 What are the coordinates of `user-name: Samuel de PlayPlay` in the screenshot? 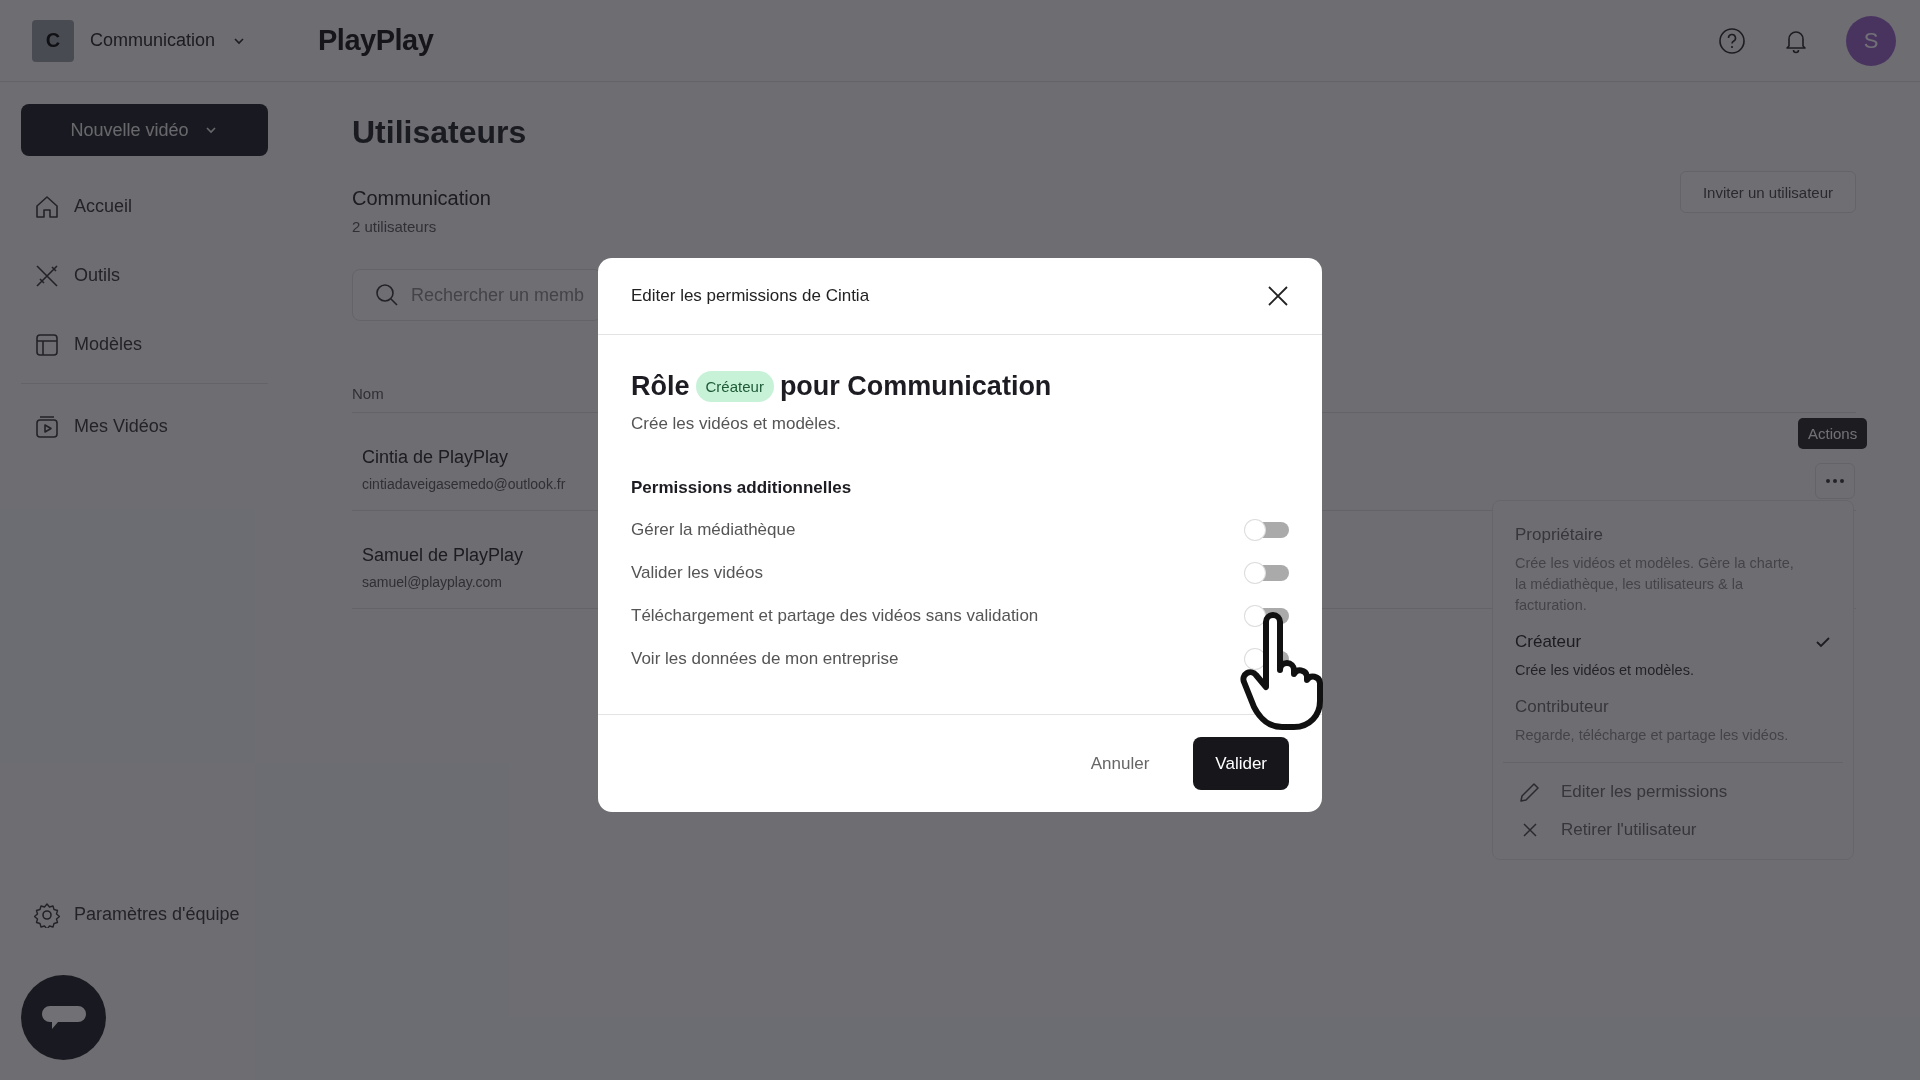 It's located at (443, 555).